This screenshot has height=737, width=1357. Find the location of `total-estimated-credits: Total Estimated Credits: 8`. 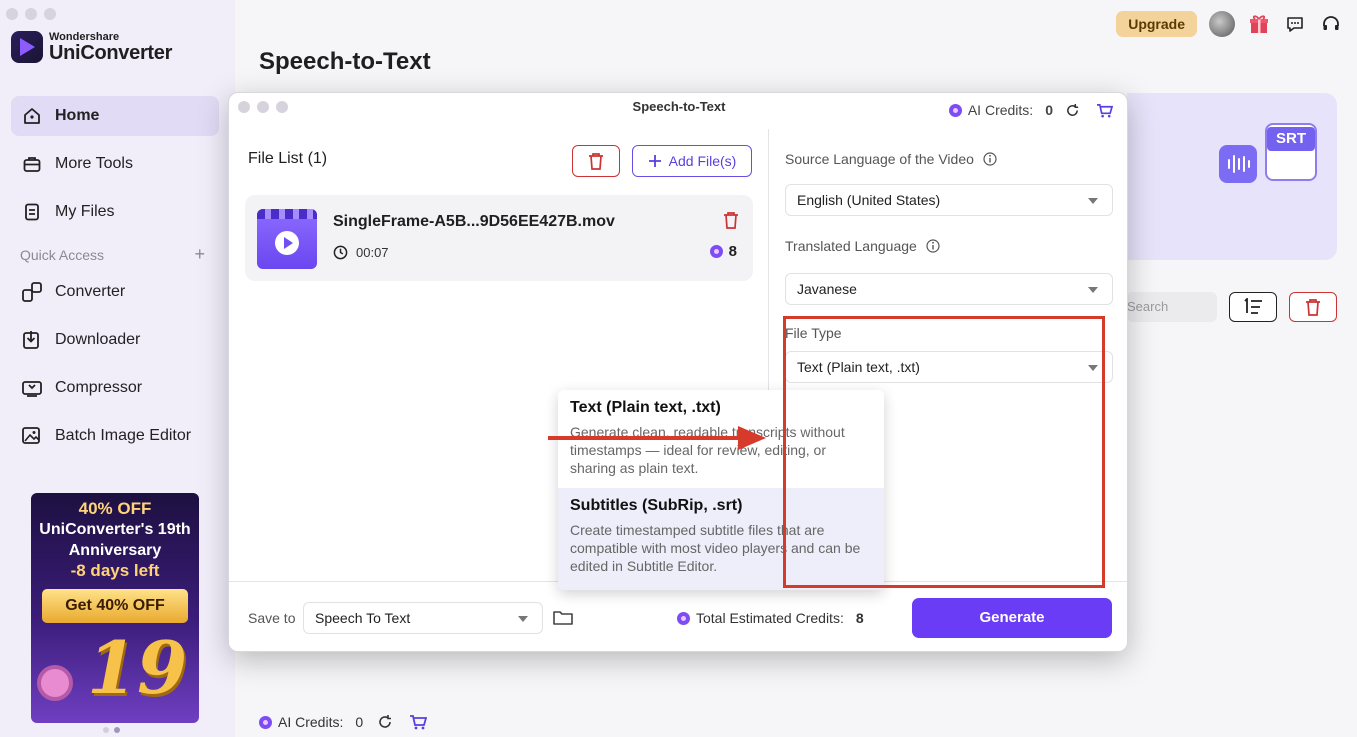

total-estimated-credits: Total Estimated Credits: 8 is located at coordinates (770, 618).